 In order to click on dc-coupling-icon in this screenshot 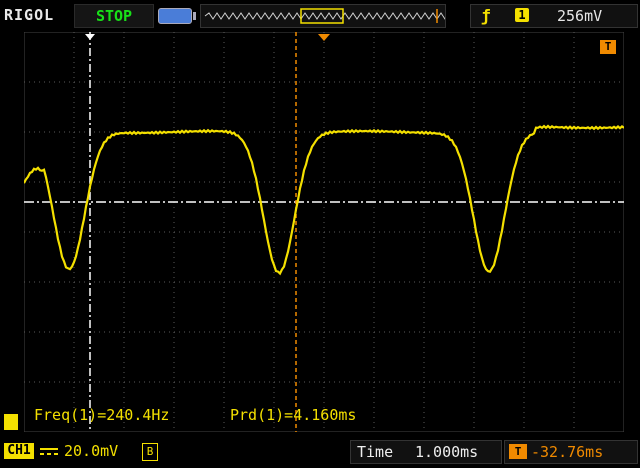, I will do `click(49, 451)`.